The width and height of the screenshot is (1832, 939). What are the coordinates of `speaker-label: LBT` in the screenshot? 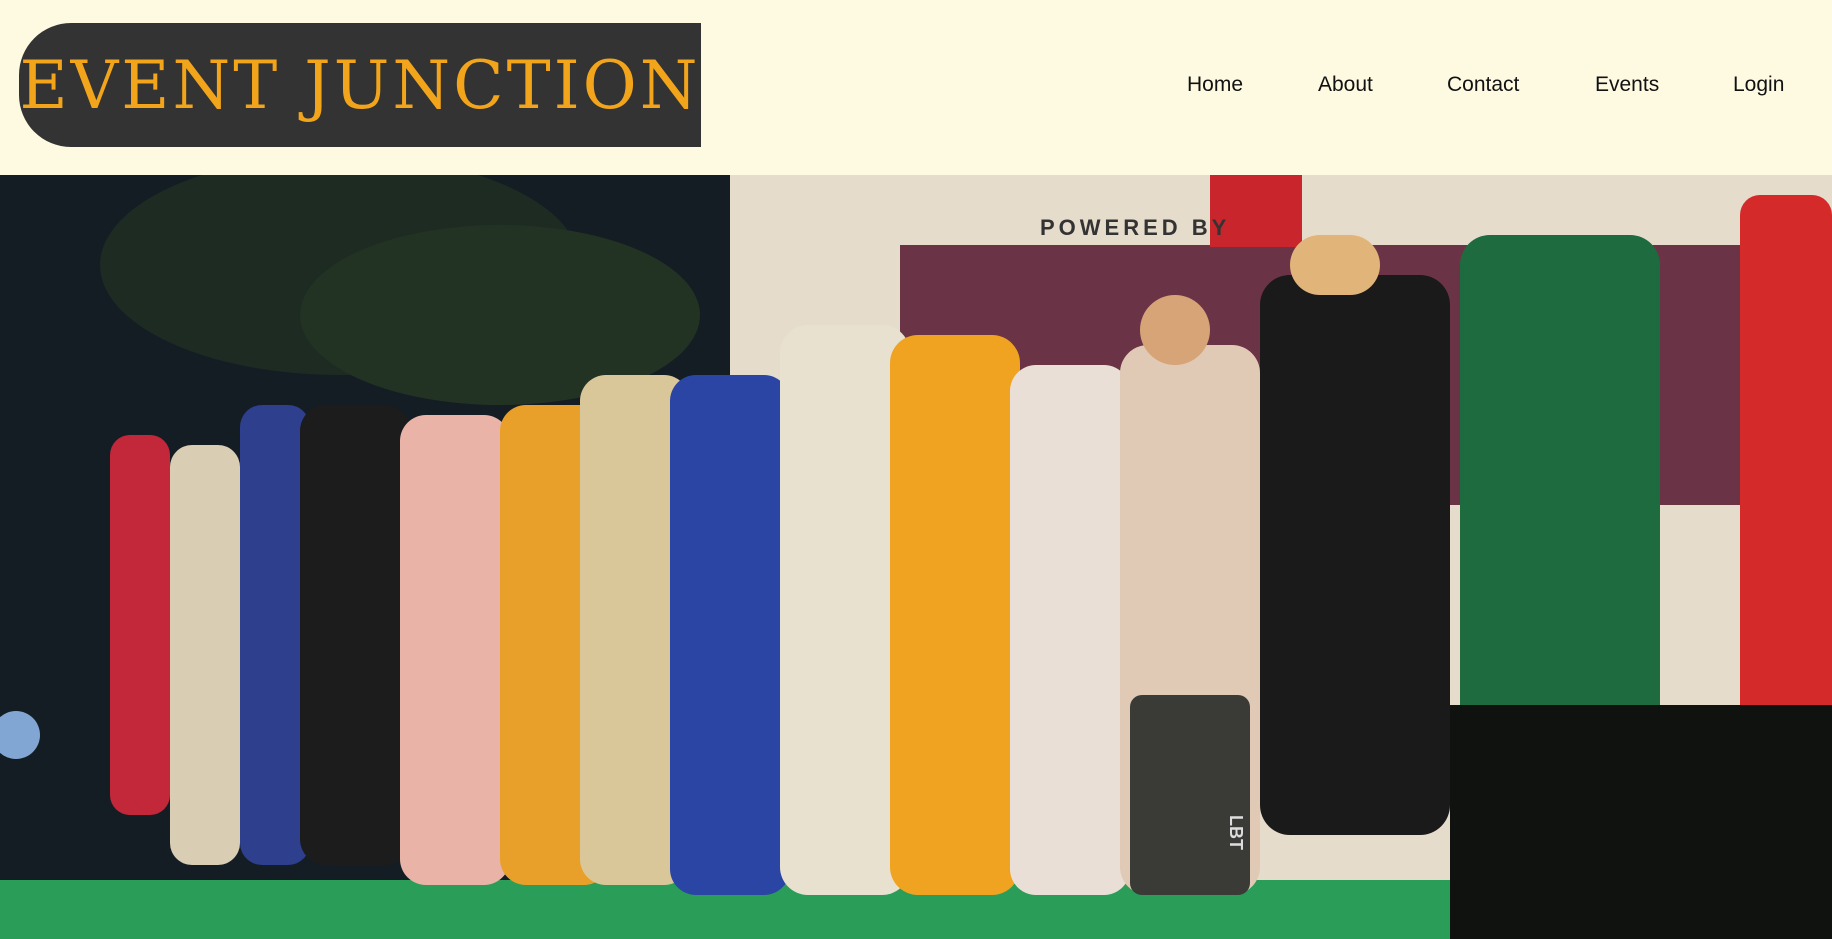 It's located at (1236, 832).